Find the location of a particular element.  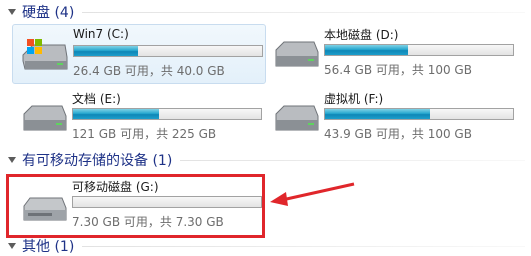

drive-c: Win7 (C:) 26.4 GB 可用，共 40.0 GB is located at coordinates (139, 54).